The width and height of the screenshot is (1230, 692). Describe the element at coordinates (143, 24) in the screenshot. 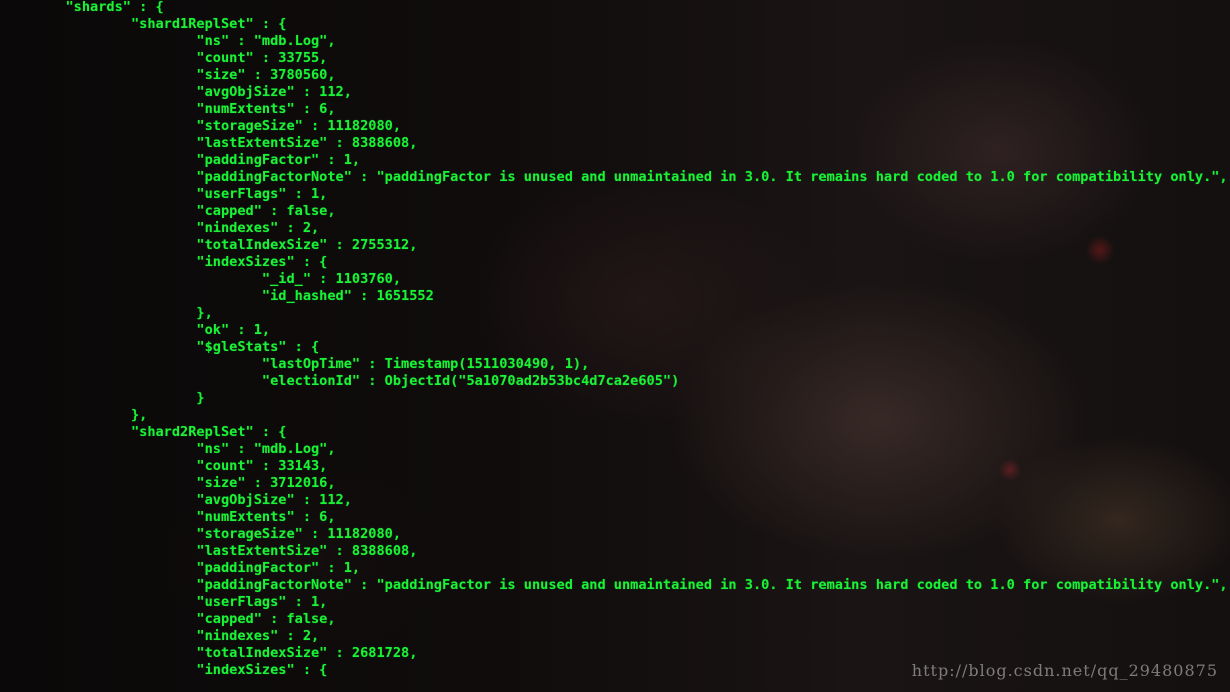

I see `output-line: "shard1ReplSet" : {` at that location.